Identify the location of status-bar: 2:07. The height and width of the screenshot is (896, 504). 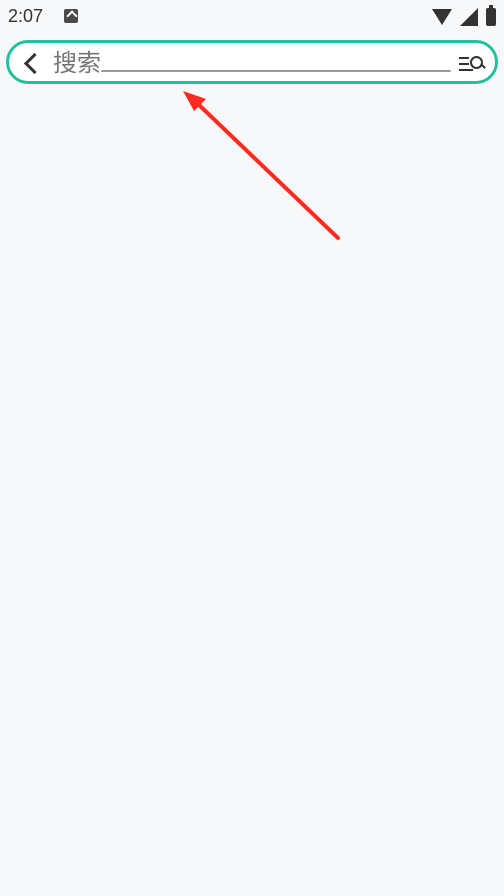
(252, 17).